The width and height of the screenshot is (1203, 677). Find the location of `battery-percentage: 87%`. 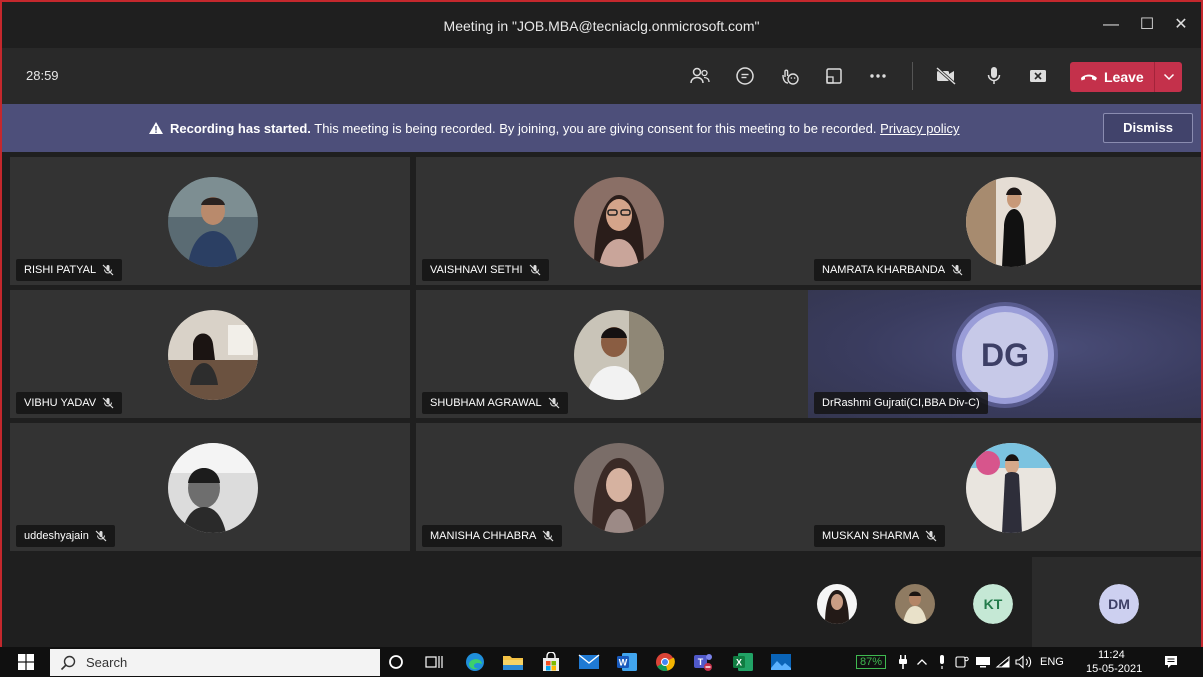

battery-percentage: 87% is located at coordinates (871, 662).